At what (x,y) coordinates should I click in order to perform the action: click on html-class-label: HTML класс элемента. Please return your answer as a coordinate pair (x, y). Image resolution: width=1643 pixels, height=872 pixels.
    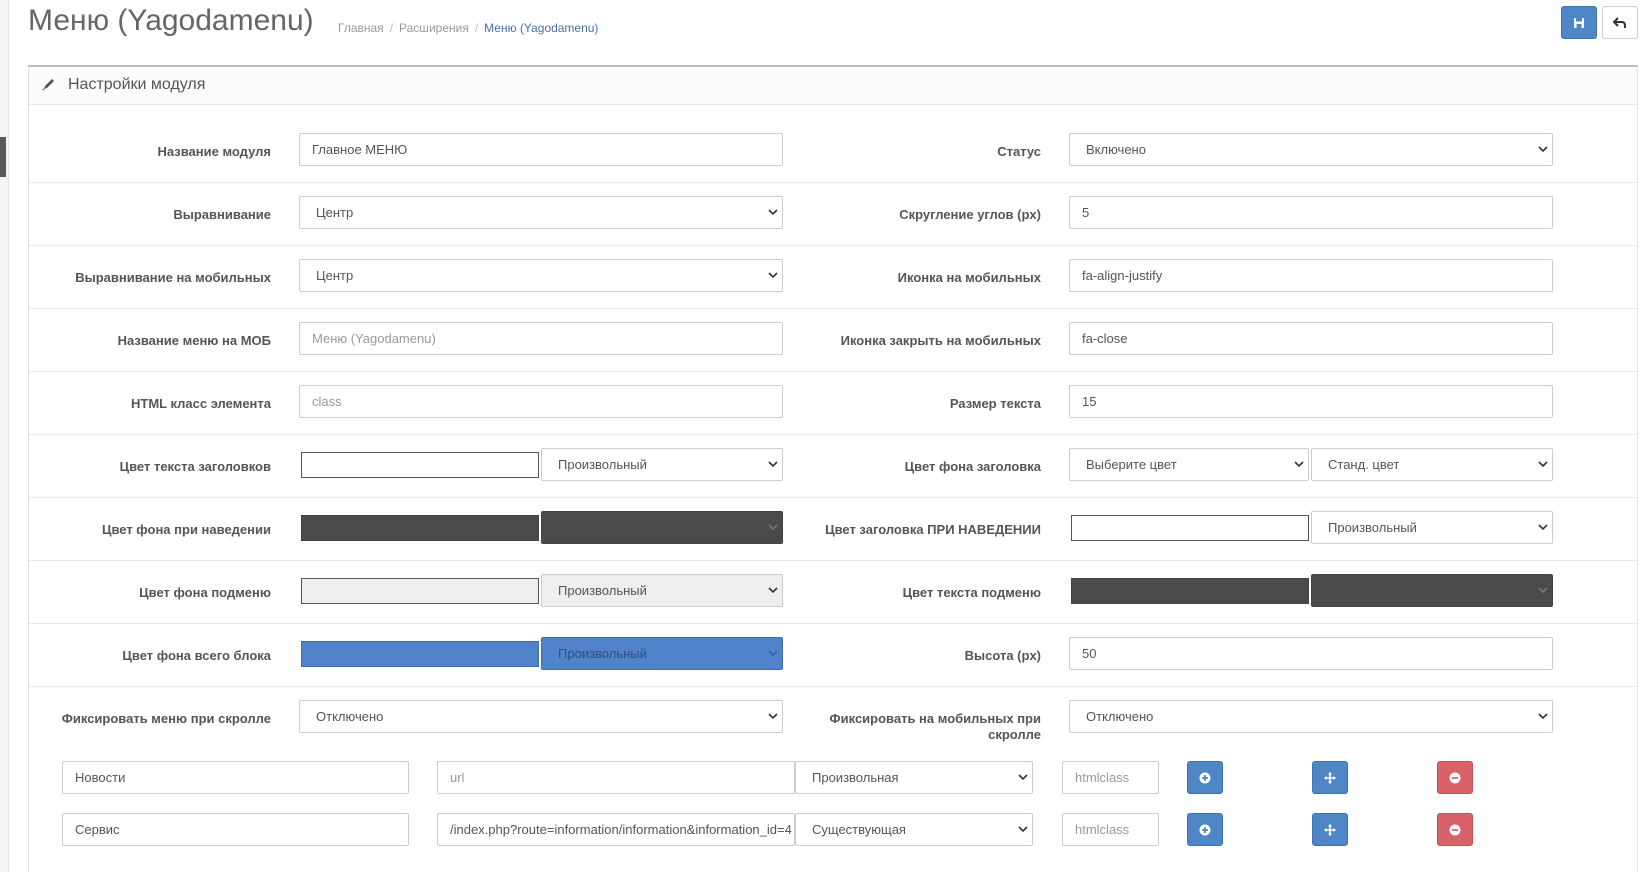
    Looking at the image, I should click on (201, 403).